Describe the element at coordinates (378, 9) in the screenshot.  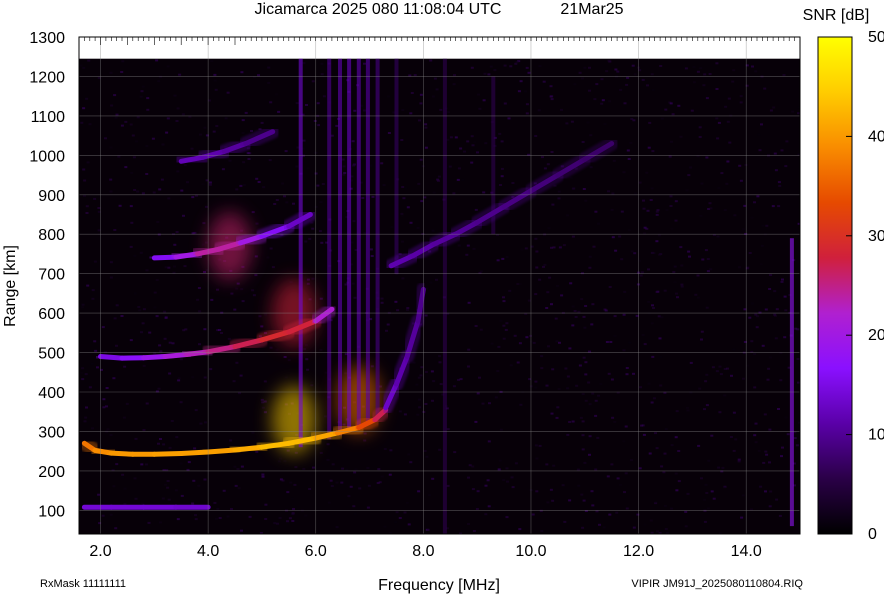
I see `chart-title: Jicamarca 2025 080 11:08:04 UTC` at that location.